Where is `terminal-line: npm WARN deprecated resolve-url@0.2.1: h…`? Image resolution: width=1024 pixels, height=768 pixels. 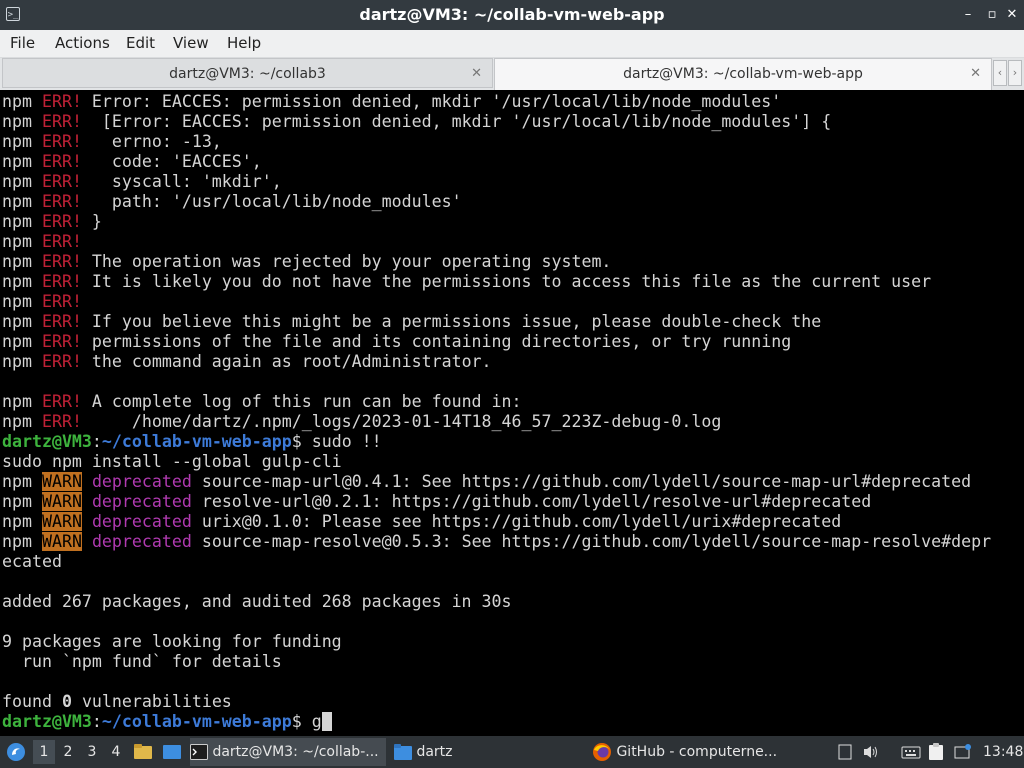
terminal-line: npm WARN deprecated resolve-url@0.2.1: h… is located at coordinates (437, 501).